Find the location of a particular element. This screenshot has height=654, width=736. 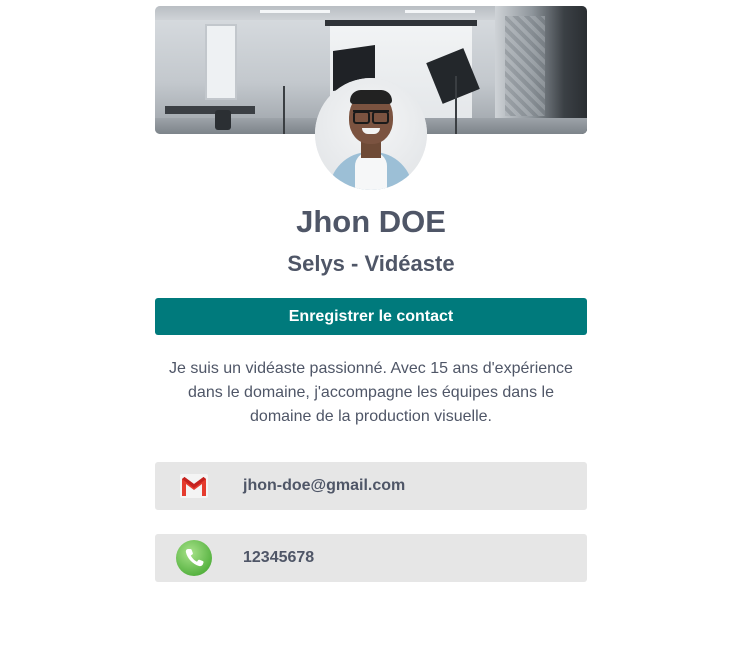

avatar is located at coordinates (371, 134).